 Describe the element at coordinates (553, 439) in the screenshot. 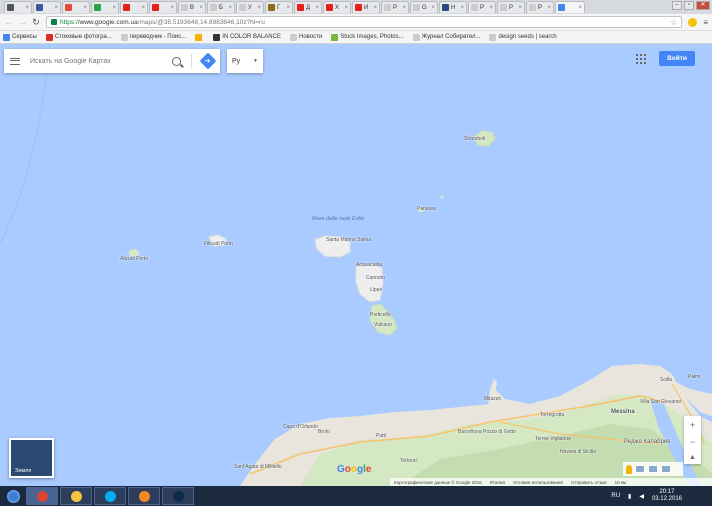

I see `place-label: Terme Vigliatore` at that location.